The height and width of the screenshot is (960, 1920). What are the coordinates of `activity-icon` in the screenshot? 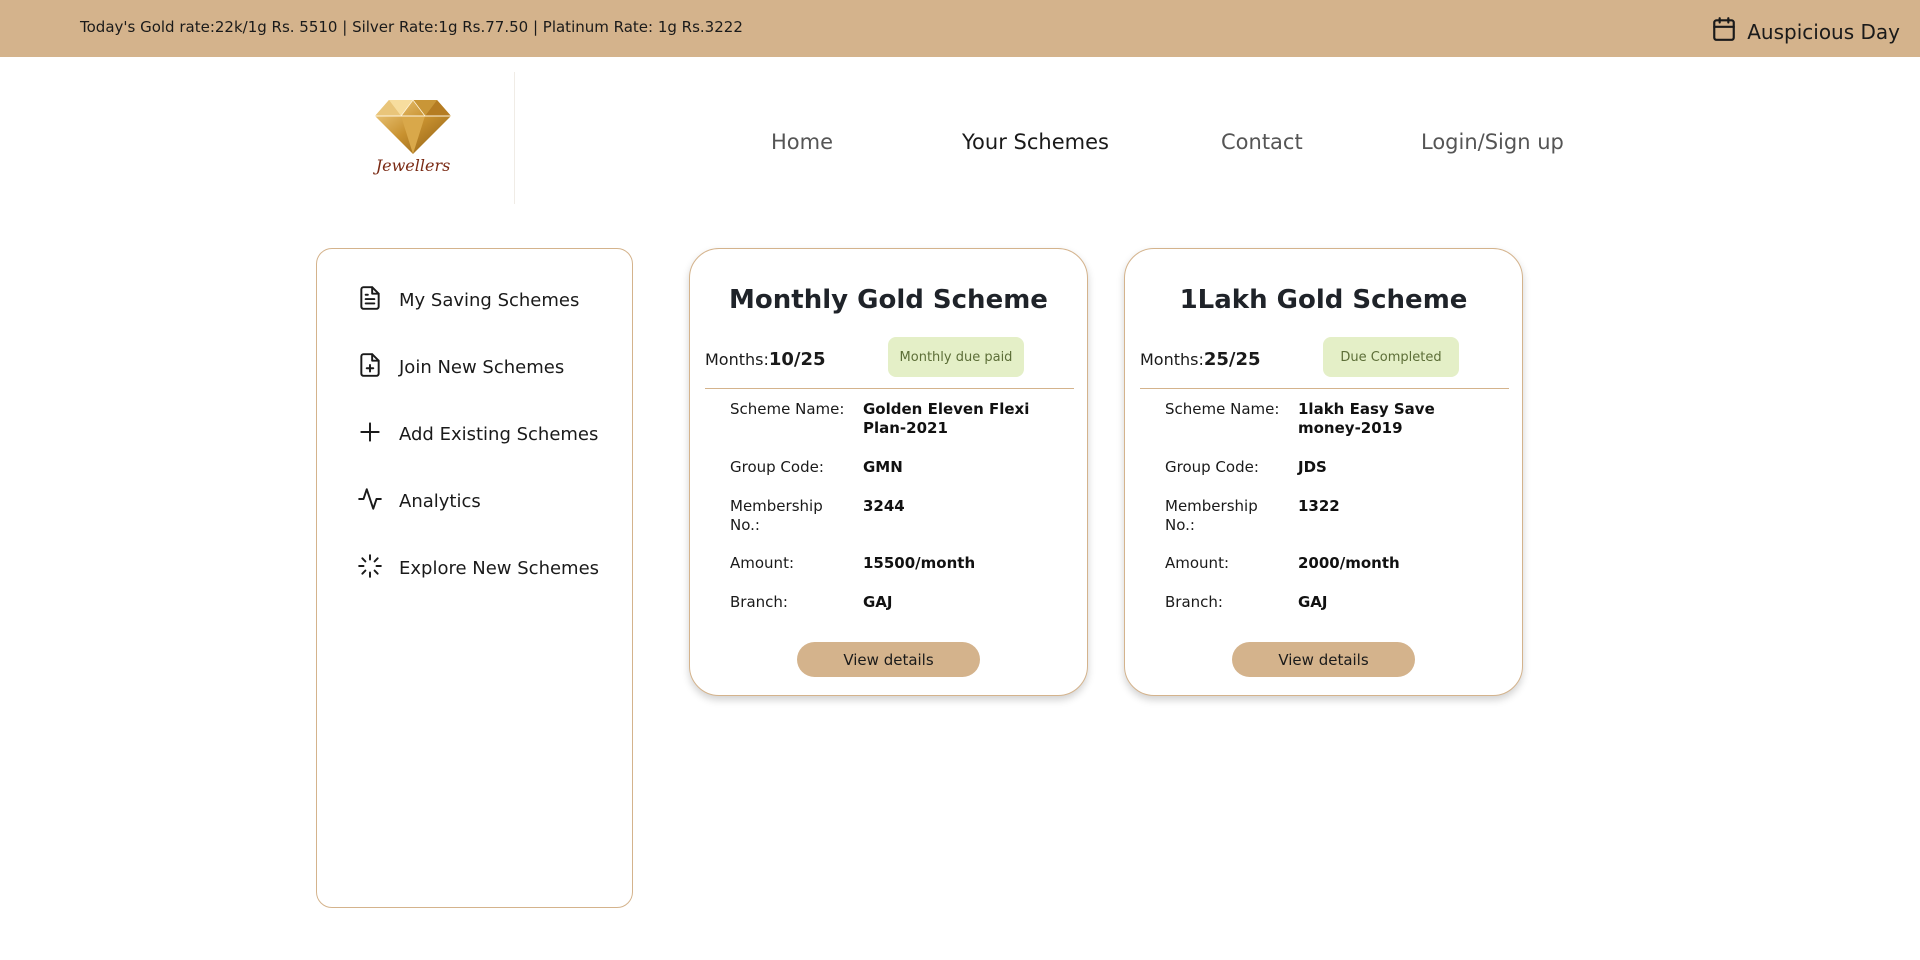 It's located at (370, 501).